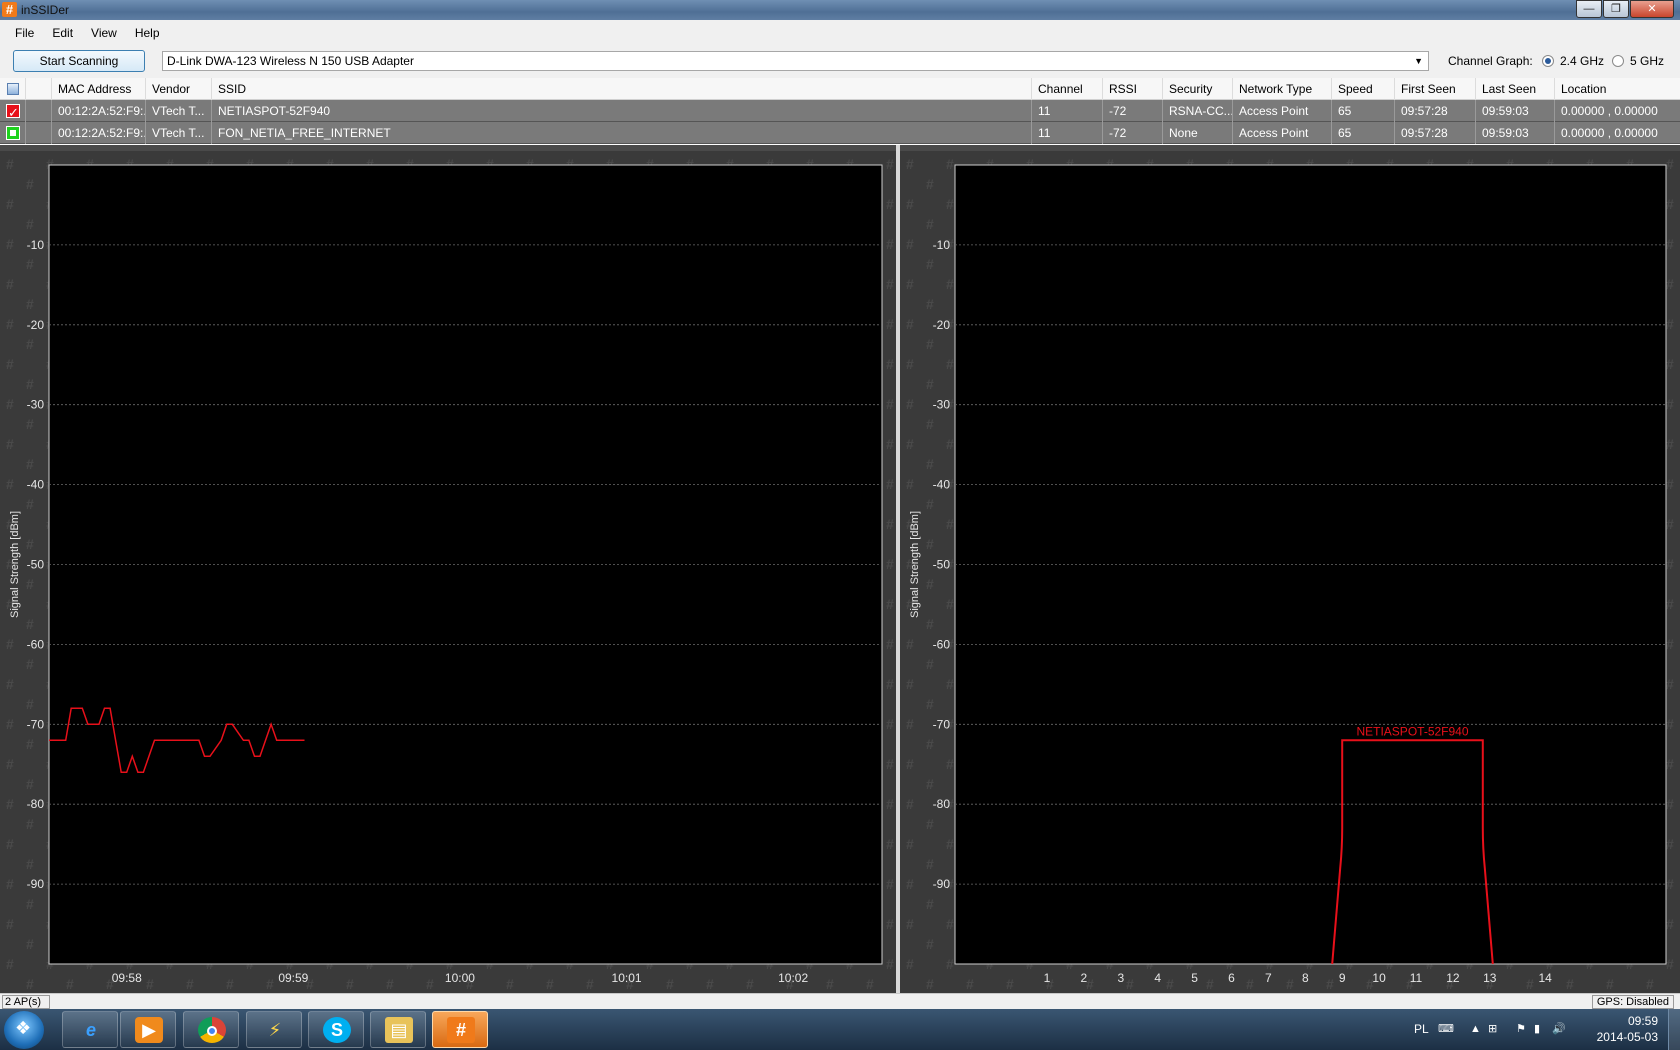  What do you see at coordinates (1627, 1029) in the screenshot?
I see `clock: 09:59 2014-05-03` at bounding box center [1627, 1029].